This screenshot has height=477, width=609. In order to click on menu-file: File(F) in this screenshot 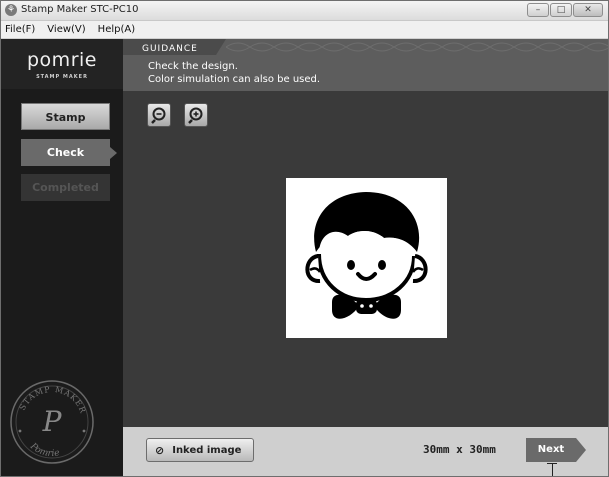, I will do `click(20, 29)`.